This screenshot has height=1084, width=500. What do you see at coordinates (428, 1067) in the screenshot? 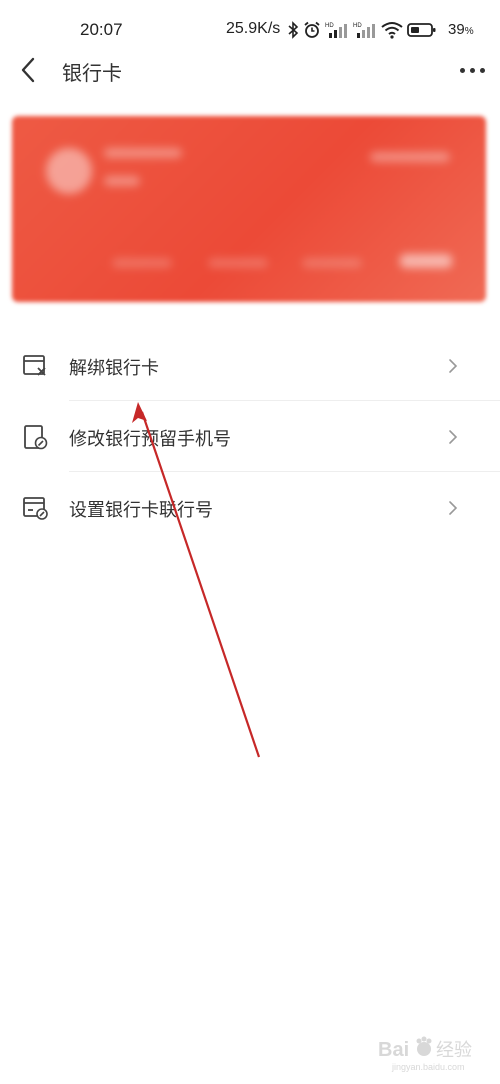
I see `svg-text: jingyan.baidu.com` at bounding box center [428, 1067].